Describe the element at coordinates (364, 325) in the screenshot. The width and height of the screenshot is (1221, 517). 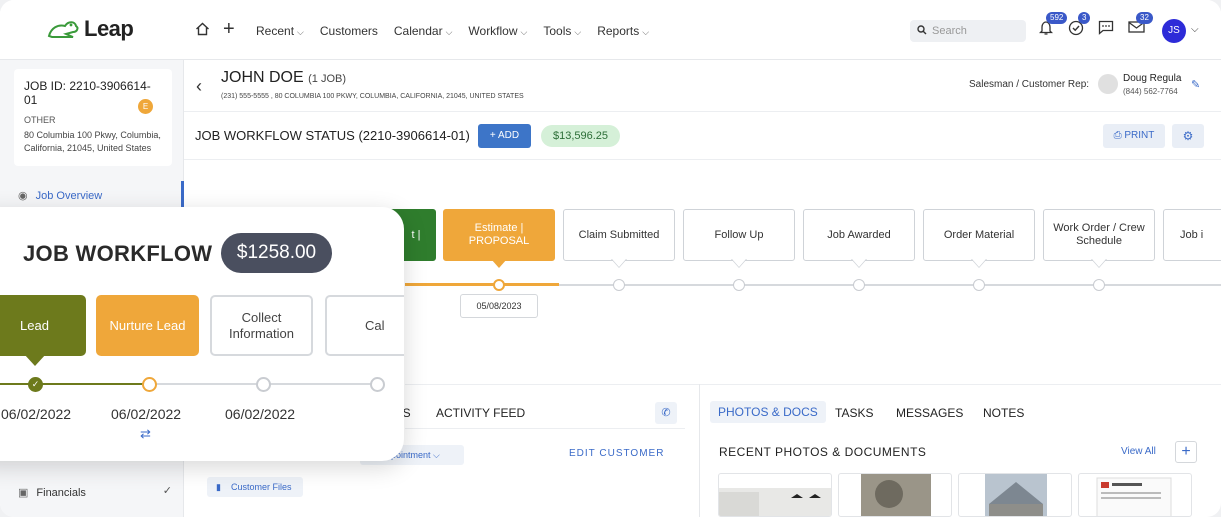
I see `overlay-stage-next: Cal` at that location.